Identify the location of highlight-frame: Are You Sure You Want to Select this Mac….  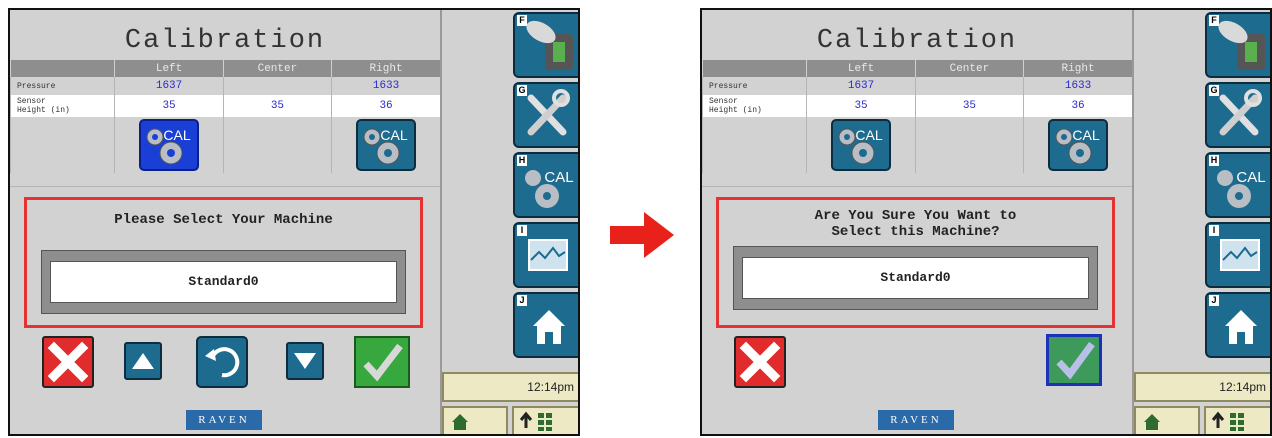
(915, 262).